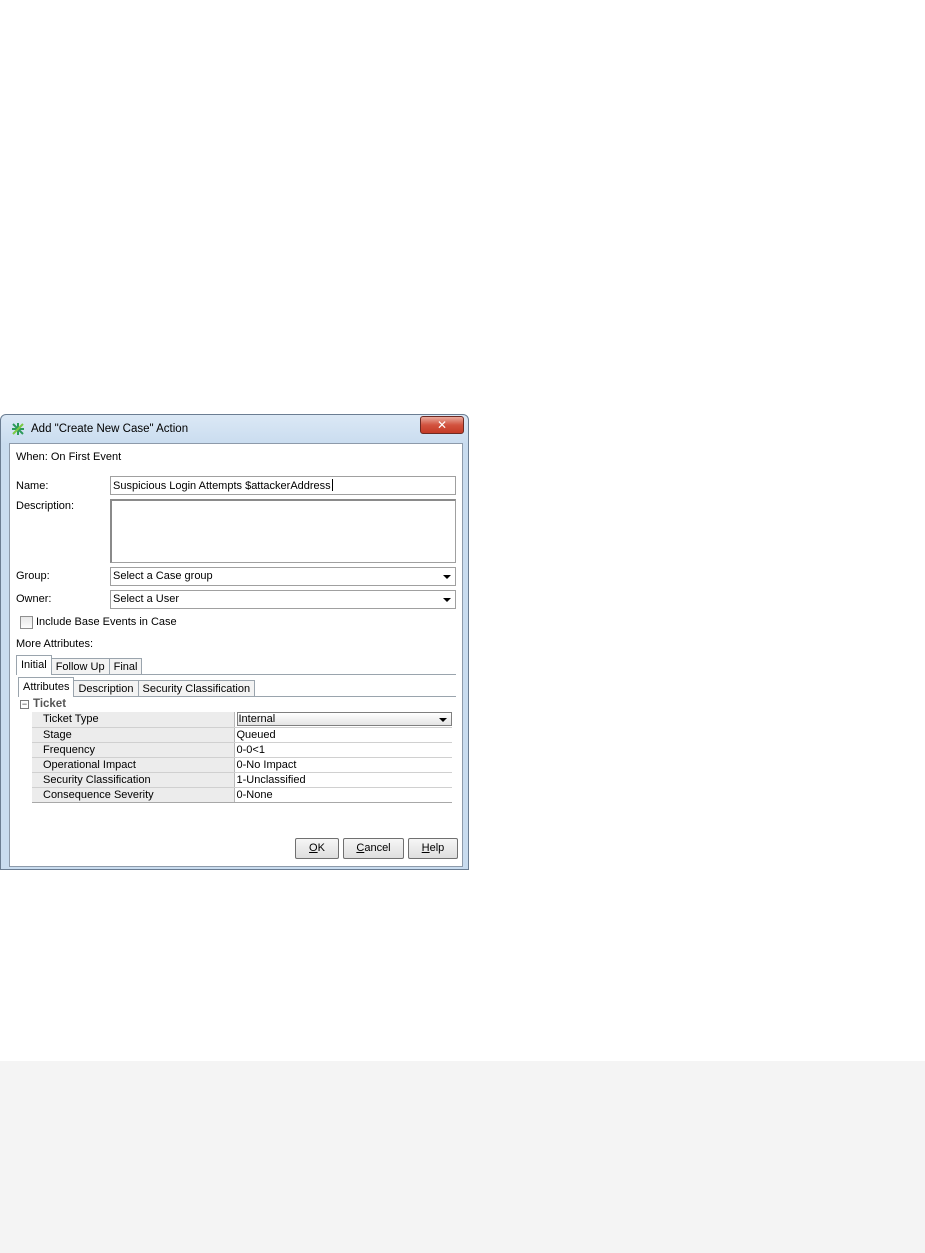  Describe the element at coordinates (26, 622) in the screenshot. I see `include-base-events-checkbox` at that location.